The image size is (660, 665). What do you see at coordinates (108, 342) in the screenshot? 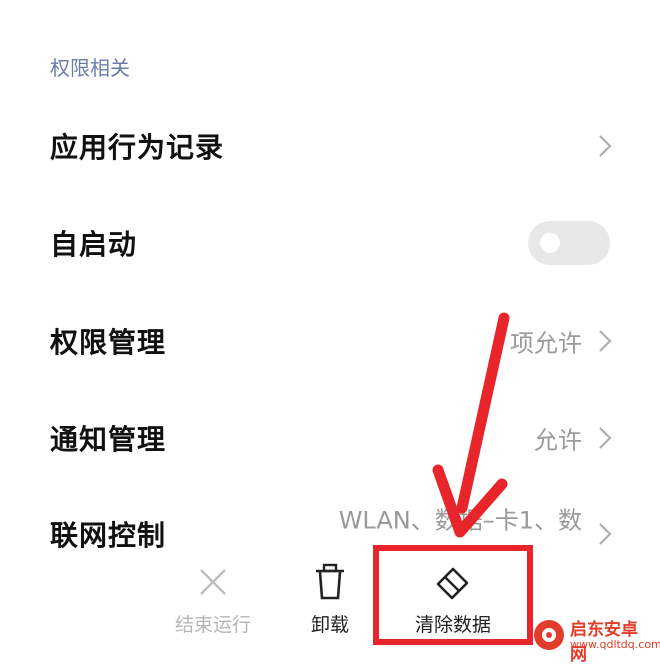
I see `row-label: 权限管理` at bounding box center [108, 342].